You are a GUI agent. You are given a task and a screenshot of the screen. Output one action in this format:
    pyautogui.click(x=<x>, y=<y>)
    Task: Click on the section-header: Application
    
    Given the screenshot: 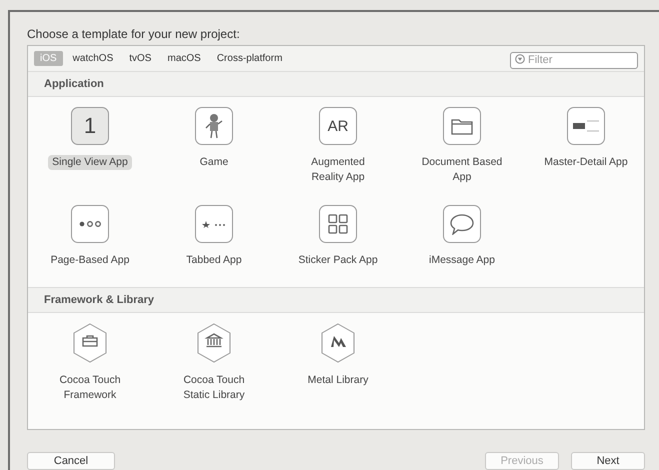 What is the action you would take?
    pyautogui.click(x=336, y=84)
    